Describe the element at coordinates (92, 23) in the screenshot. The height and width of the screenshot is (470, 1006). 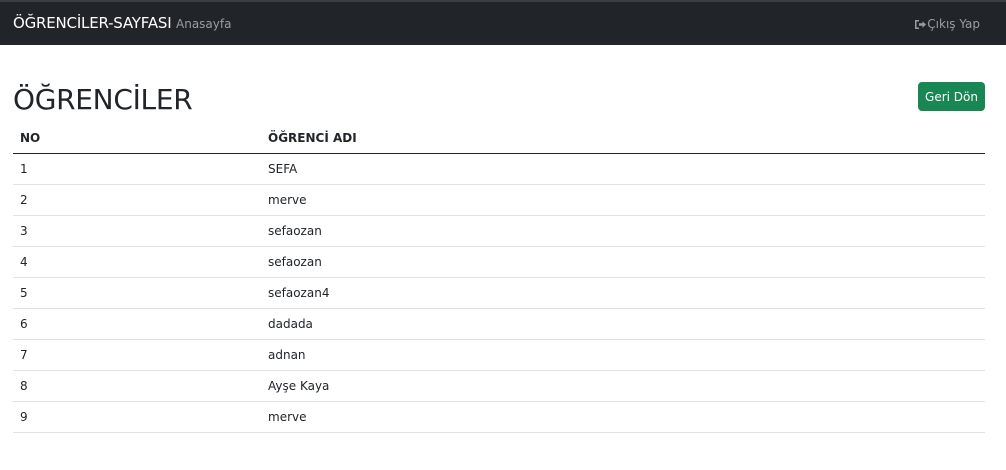
I see `navbar-brand: ÖĞRENCİLER-SAYFASI` at that location.